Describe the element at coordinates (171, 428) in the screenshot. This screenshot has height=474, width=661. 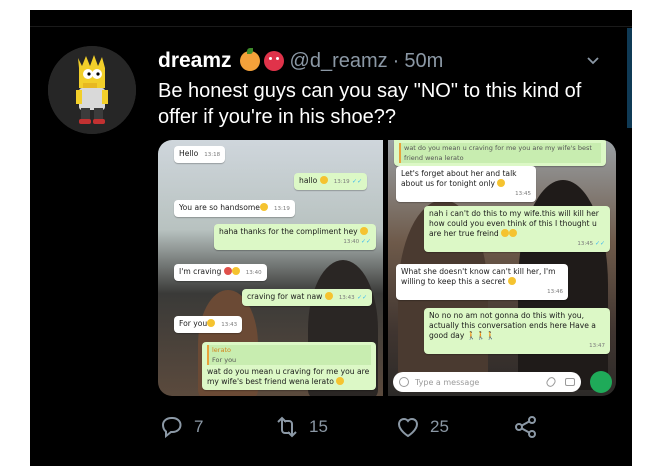
I see `reply-icon` at that location.